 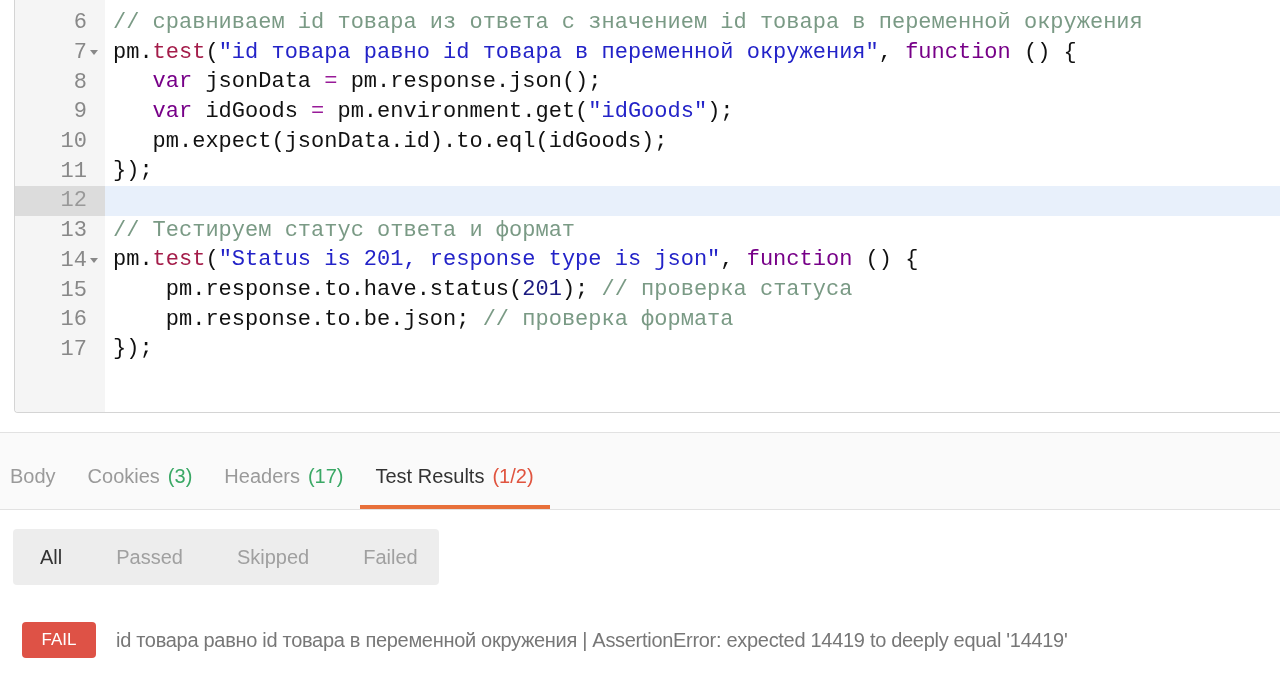 I want to click on tab: Body, so click(x=36, y=477).